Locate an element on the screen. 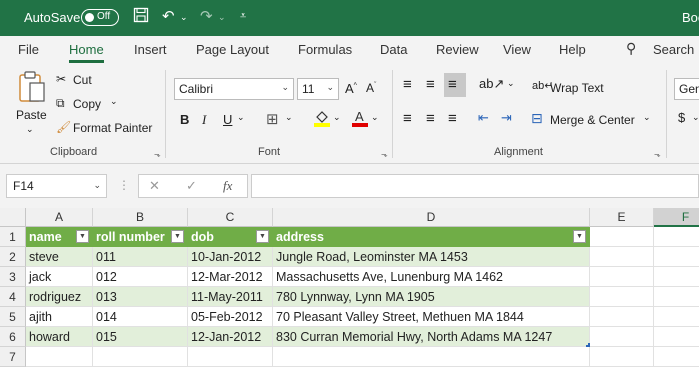 Image resolution: width=699 pixels, height=367 pixels. cell: 013 is located at coordinates (140, 297).